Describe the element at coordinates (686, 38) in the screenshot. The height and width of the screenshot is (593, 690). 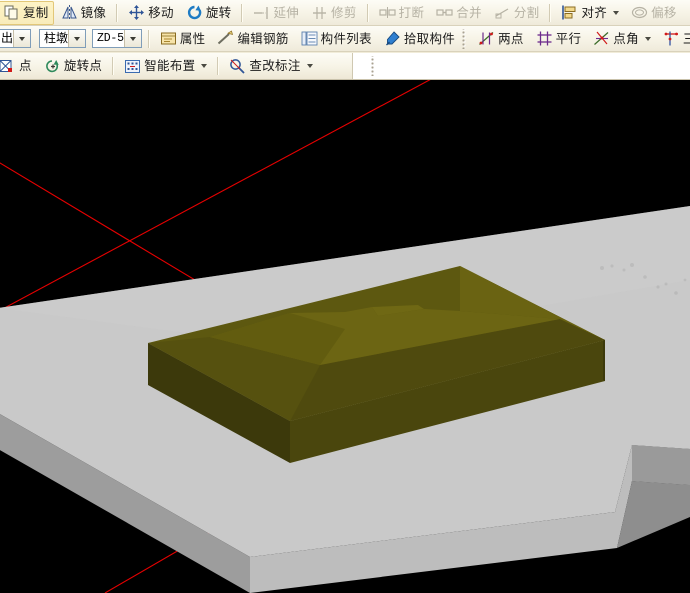
I see `three-point-label: 三点` at that location.